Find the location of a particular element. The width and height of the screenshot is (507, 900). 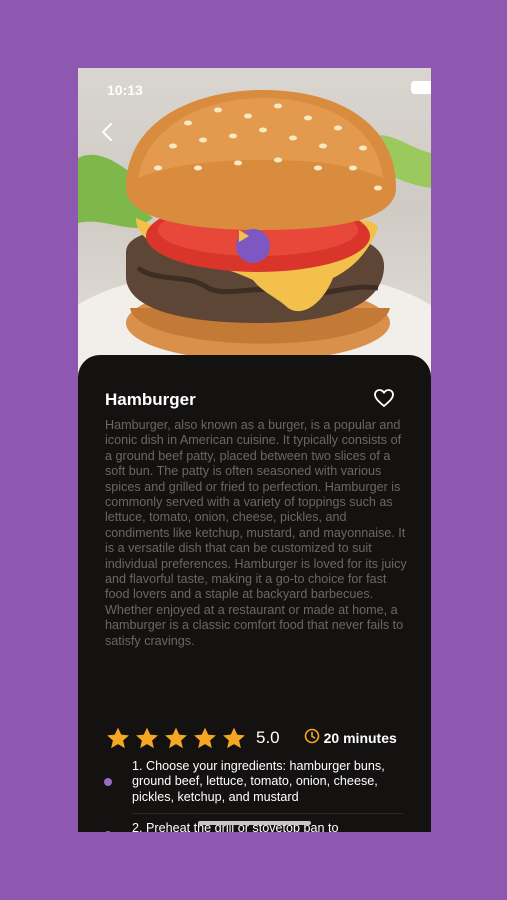

cook-time: 20 minutes is located at coordinates (350, 738).